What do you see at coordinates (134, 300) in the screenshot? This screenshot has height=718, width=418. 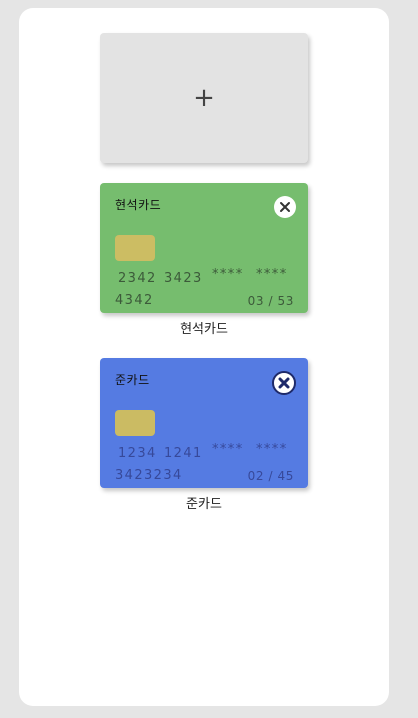 I see `card-owner: 4342` at bounding box center [134, 300].